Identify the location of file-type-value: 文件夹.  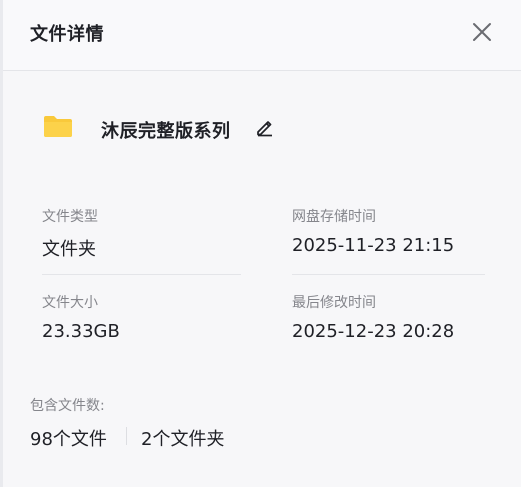
(69, 249).